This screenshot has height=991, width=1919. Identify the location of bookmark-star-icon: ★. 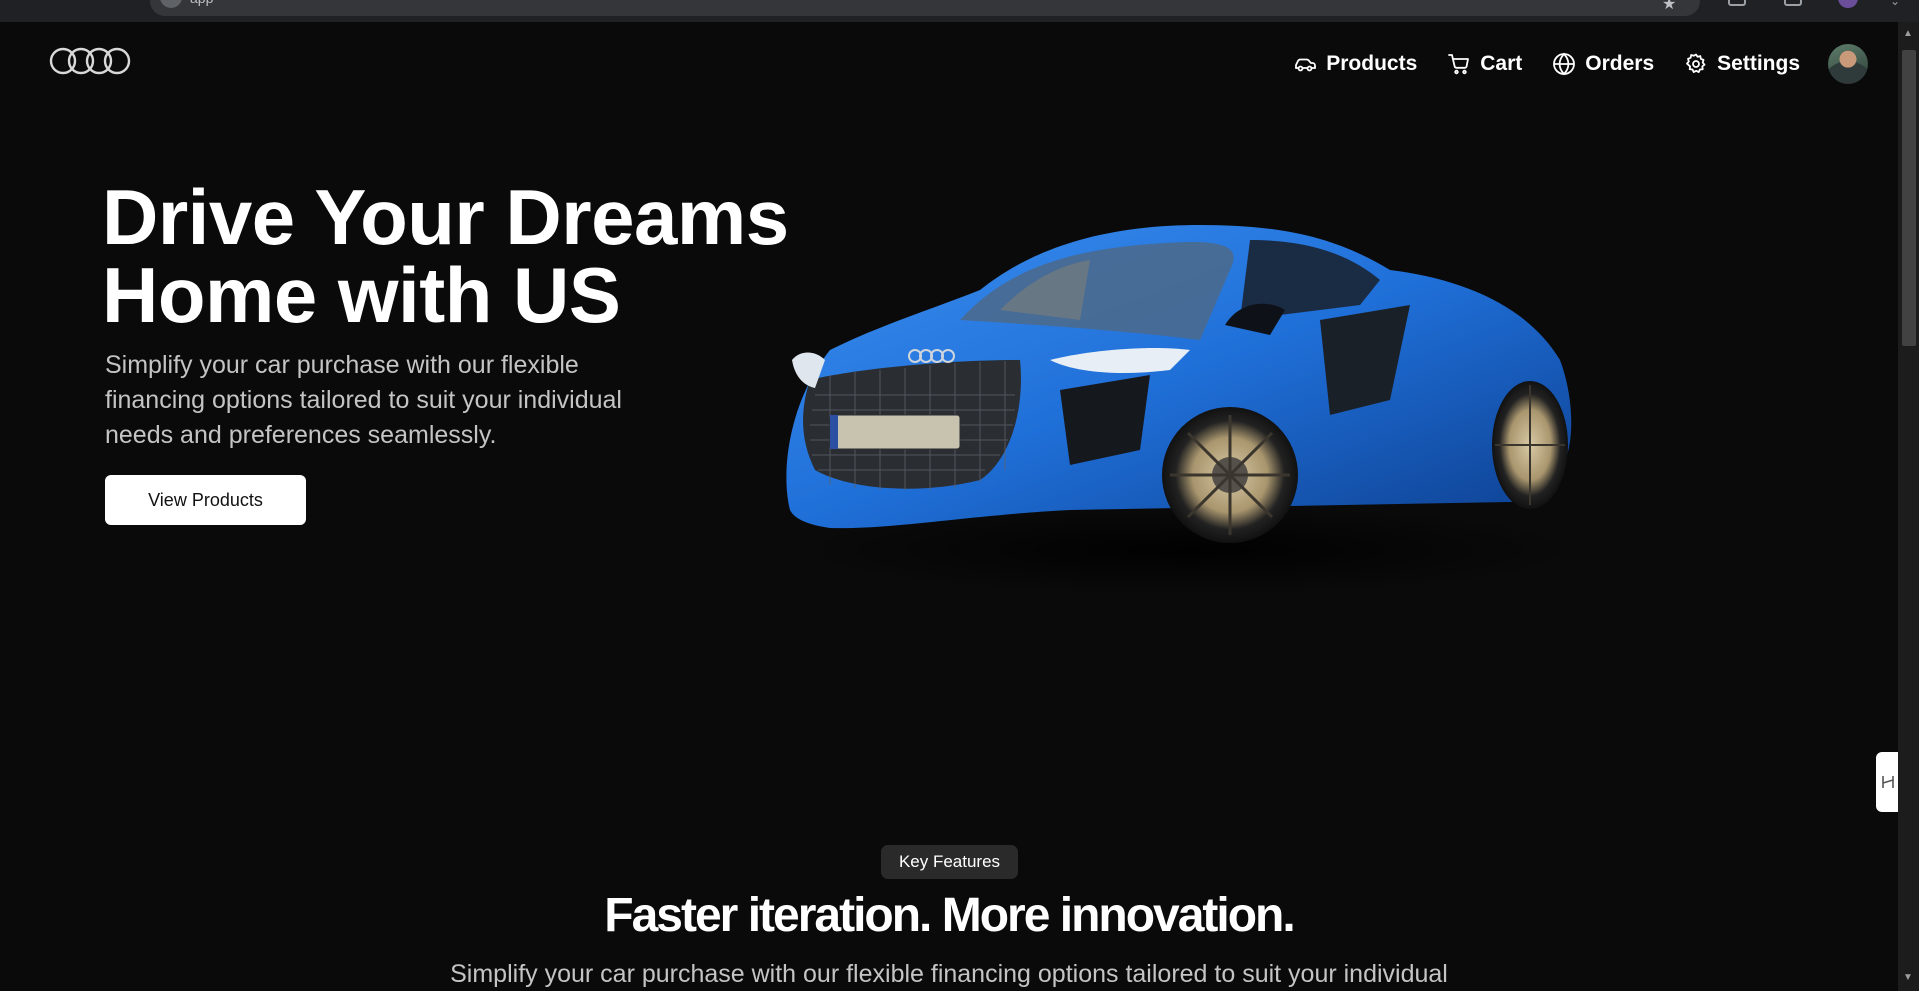
(1669, 7).